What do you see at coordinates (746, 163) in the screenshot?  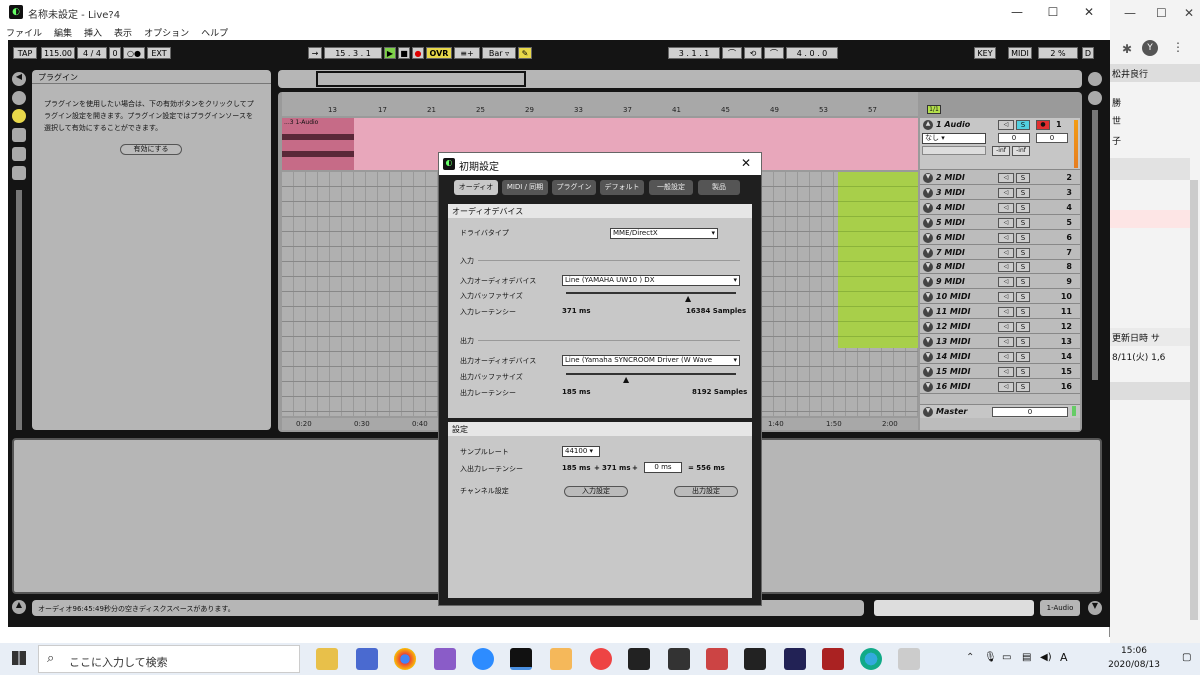 I see `dialog-close-button: ✕` at bounding box center [746, 163].